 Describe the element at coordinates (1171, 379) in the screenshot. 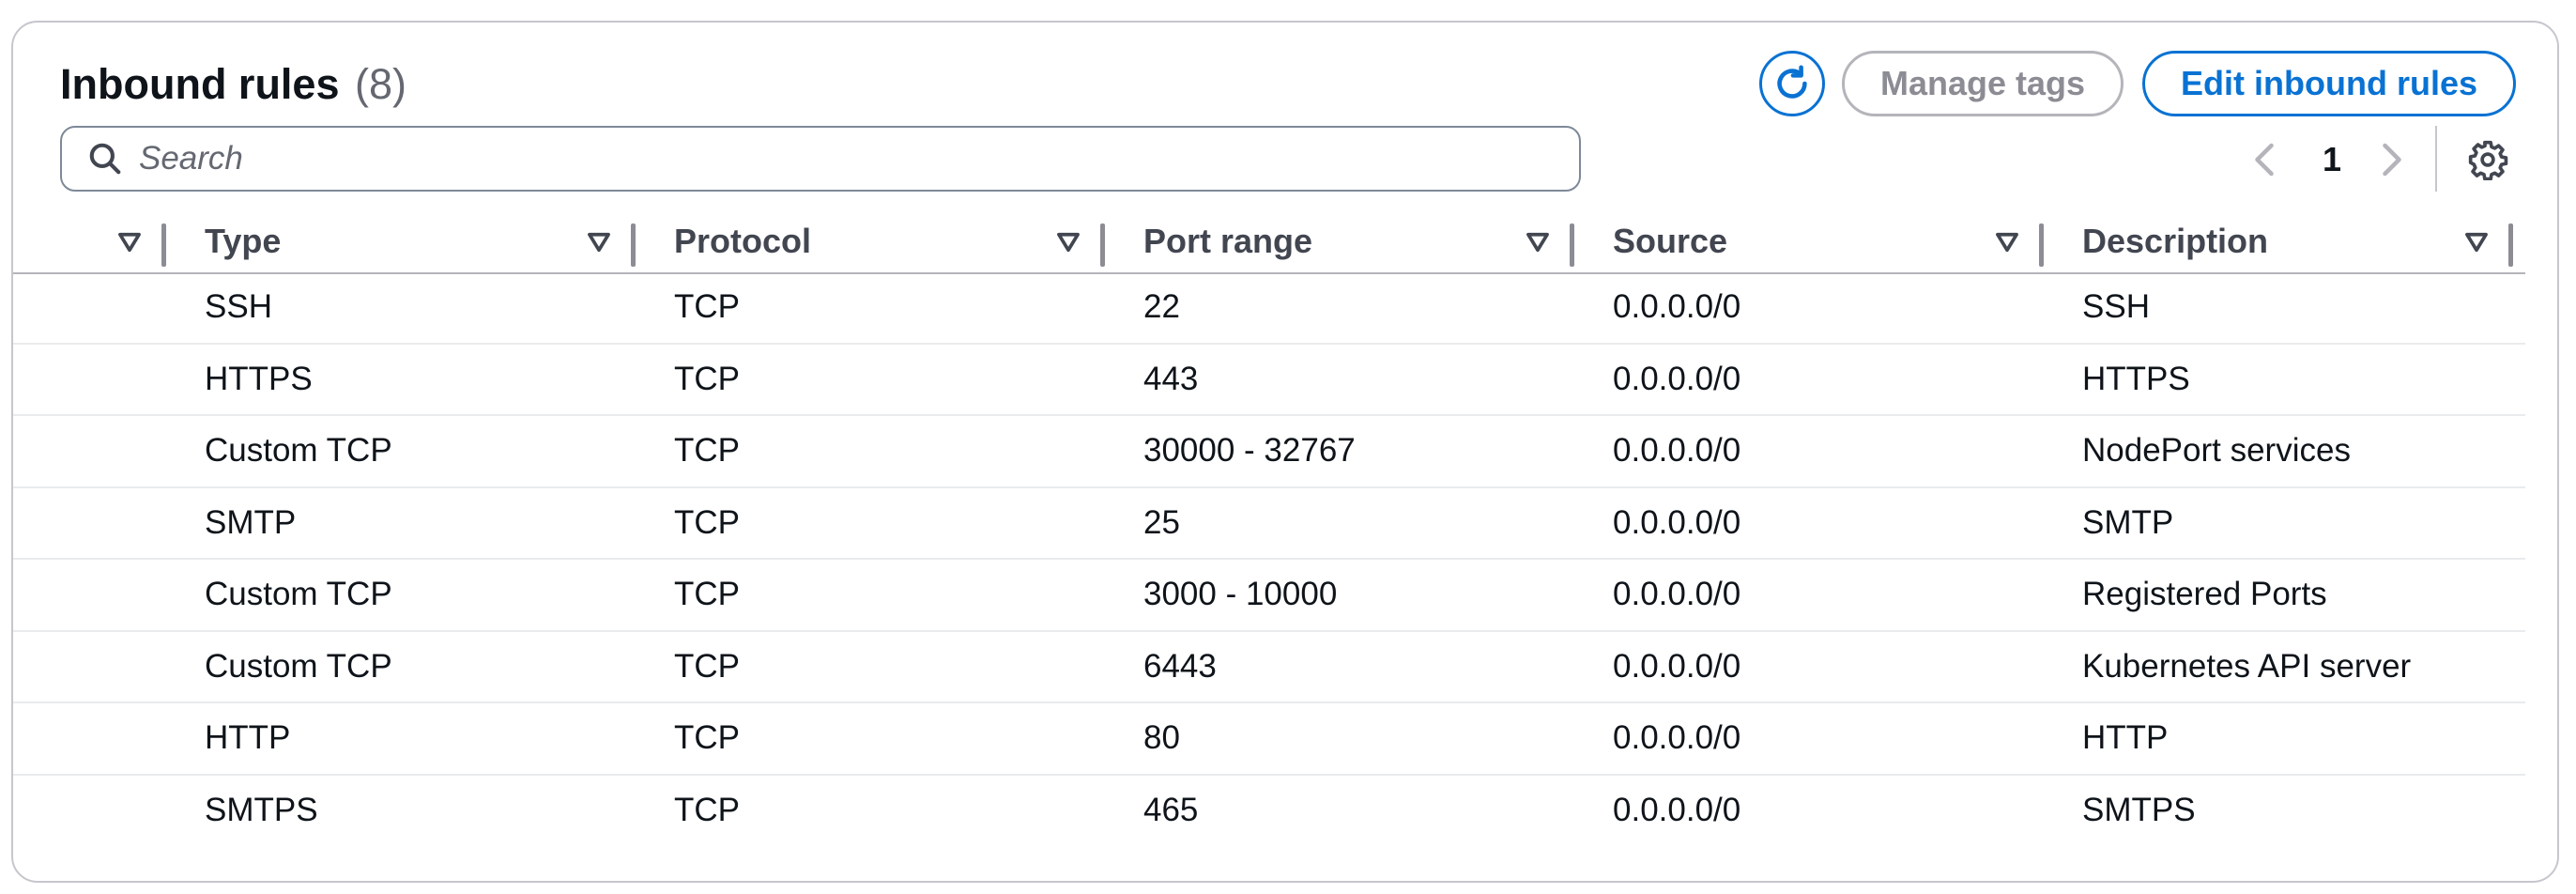

I see `cell-port-range: 443` at that location.